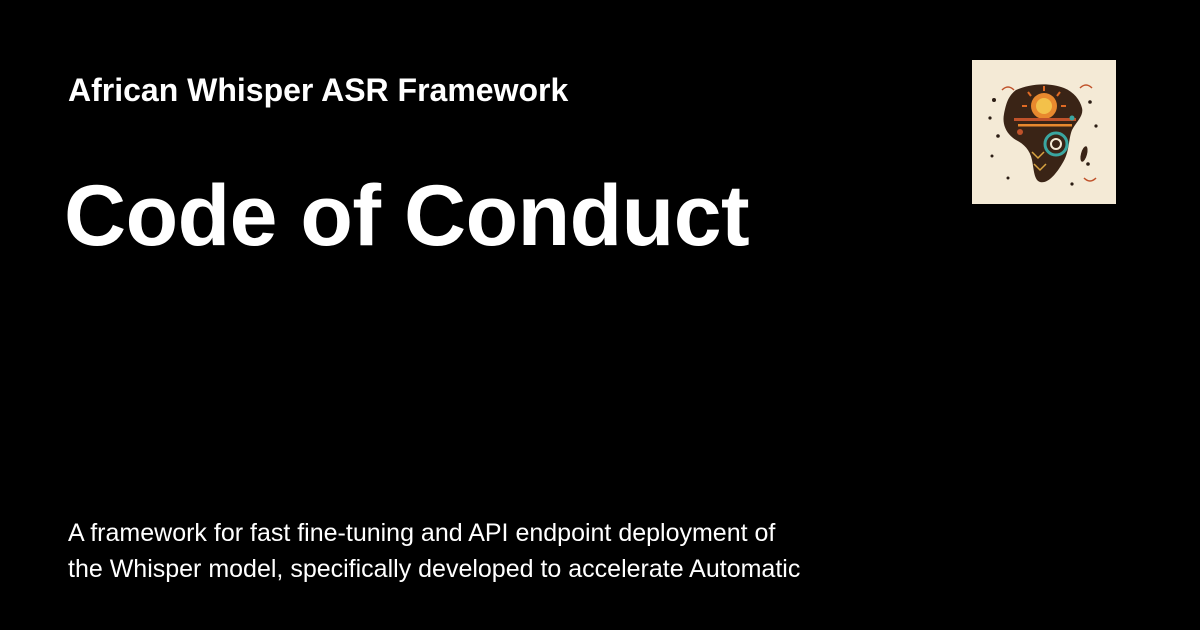 The height and width of the screenshot is (630, 1200). What do you see at coordinates (407, 216) in the screenshot?
I see `page-title: Code of Conduct` at bounding box center [407, 216].